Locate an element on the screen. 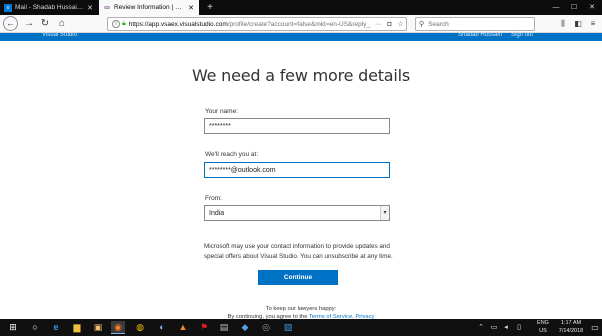 Image resolution: width=602 pixels, height=336 pixels. acrobat-icon: ⚑ is located at coordinates (204, 327).